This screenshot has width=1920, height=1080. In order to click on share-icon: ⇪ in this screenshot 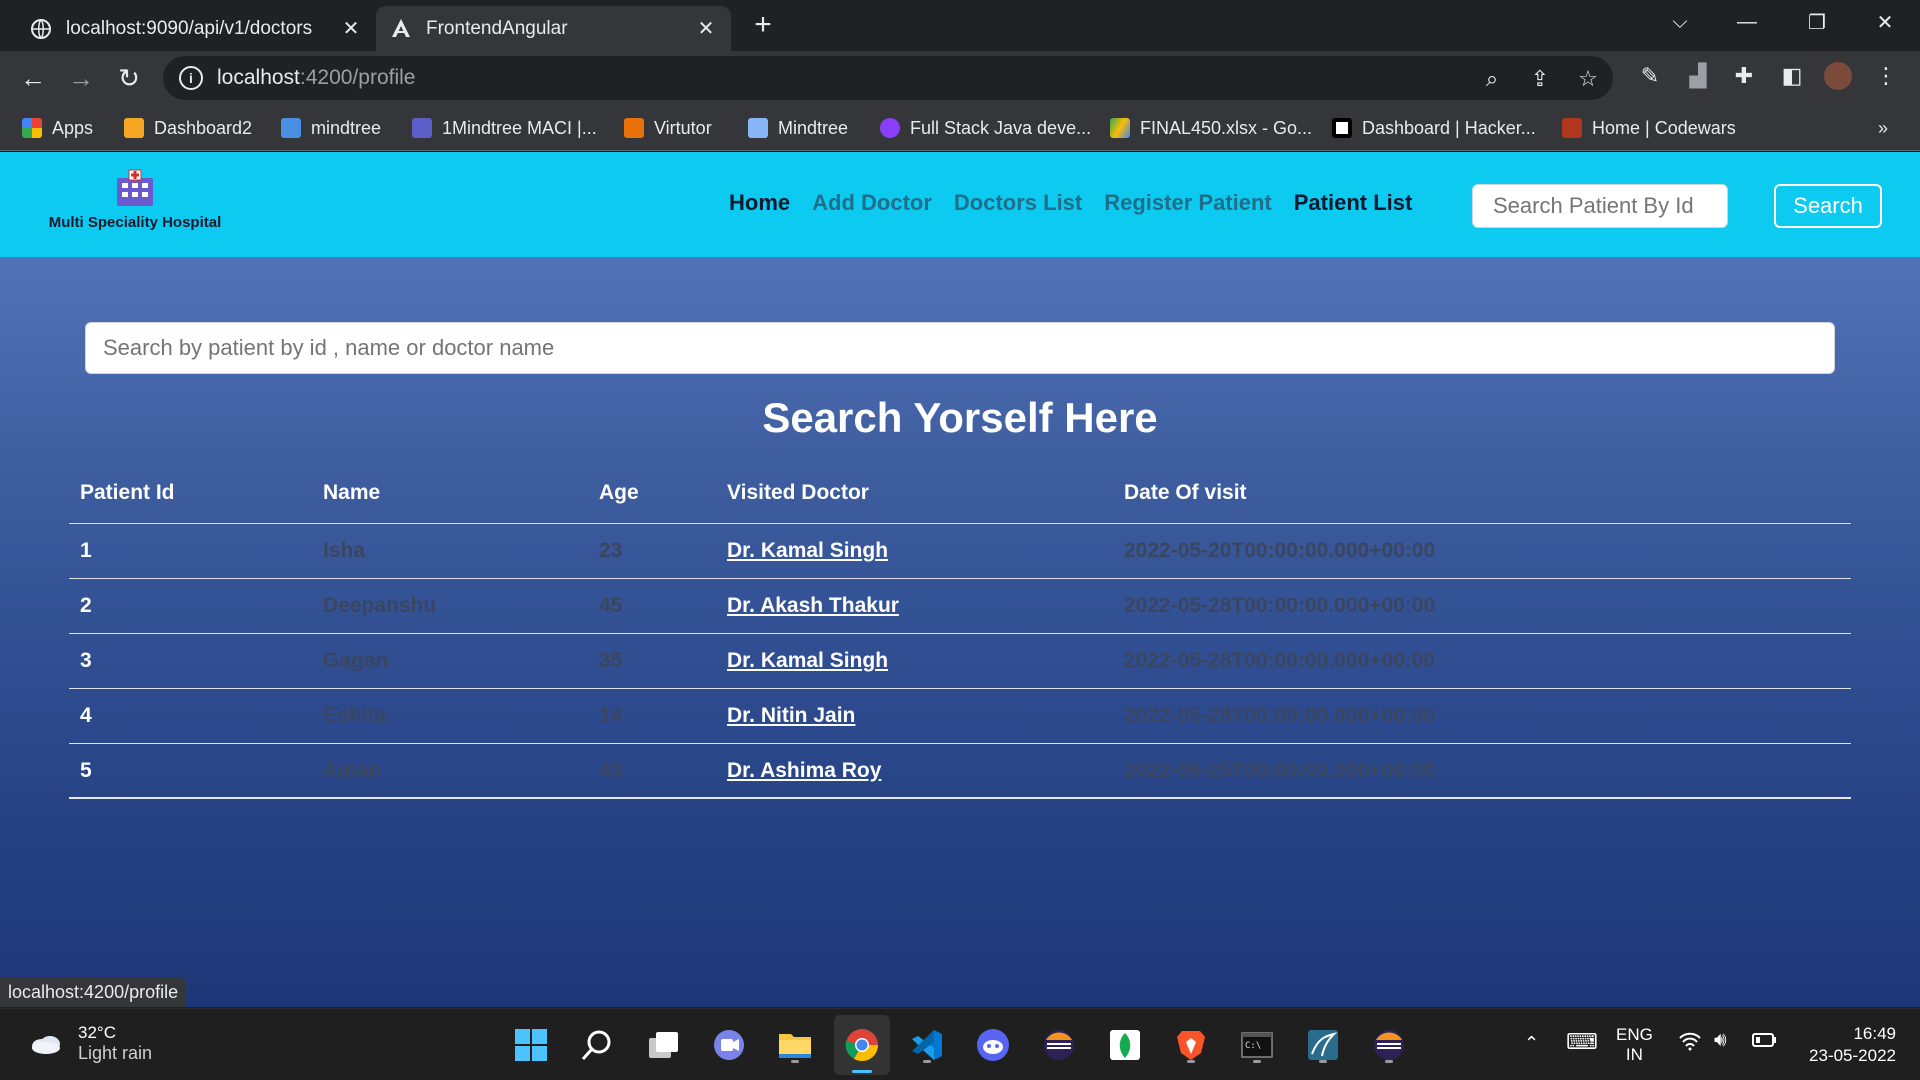, I will do `click(1540, 79)`.